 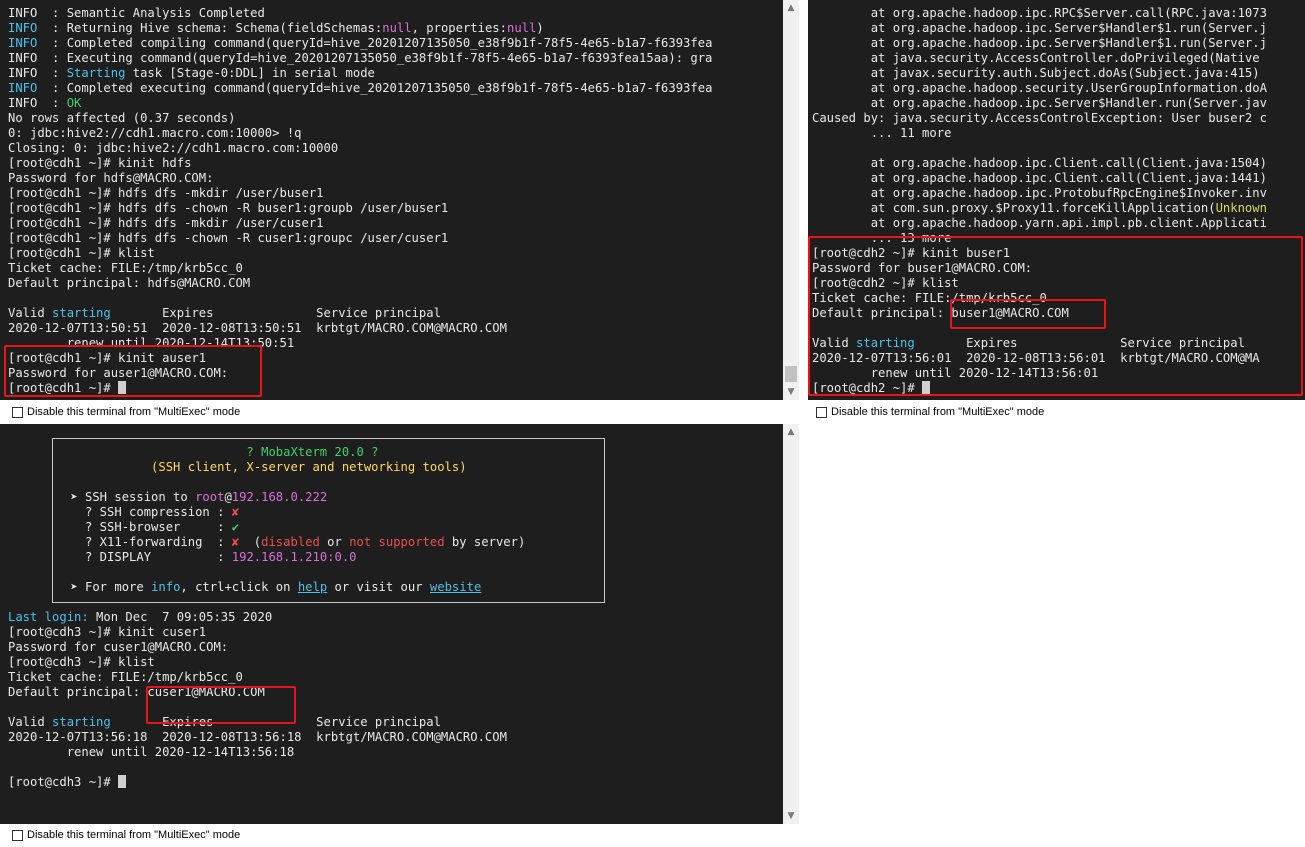 I want to click on terminal-text: Password for hdfs@MACRO.COM:, so click(x=111, y=178).